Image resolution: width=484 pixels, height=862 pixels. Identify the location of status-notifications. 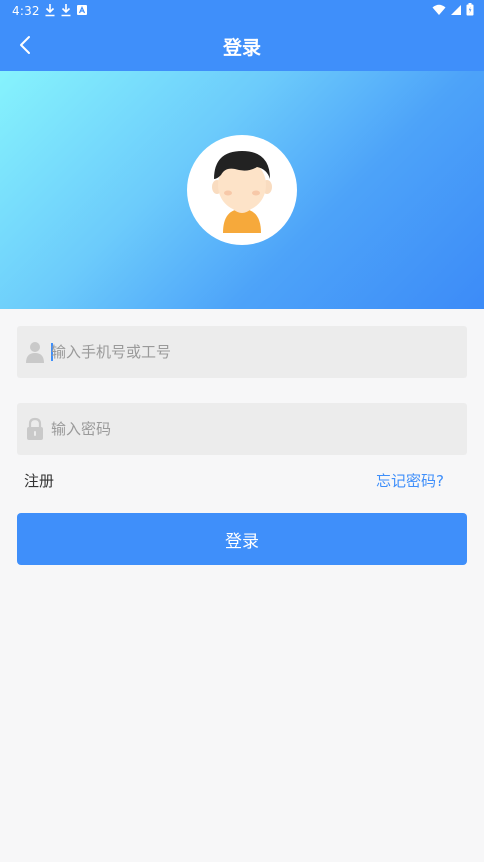
(66, 10).